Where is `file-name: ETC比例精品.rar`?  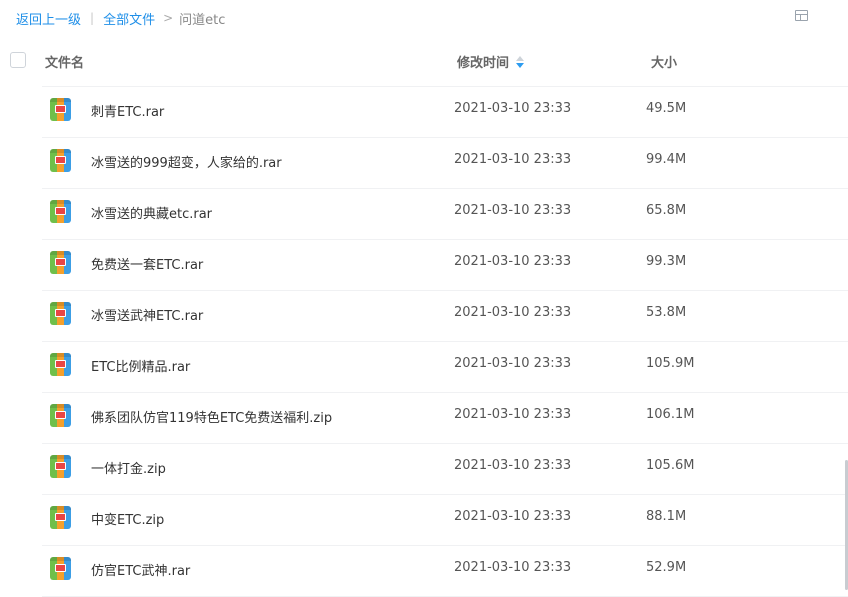
file-name: ETC比例精品.rar is located at coordinates (140, 365).